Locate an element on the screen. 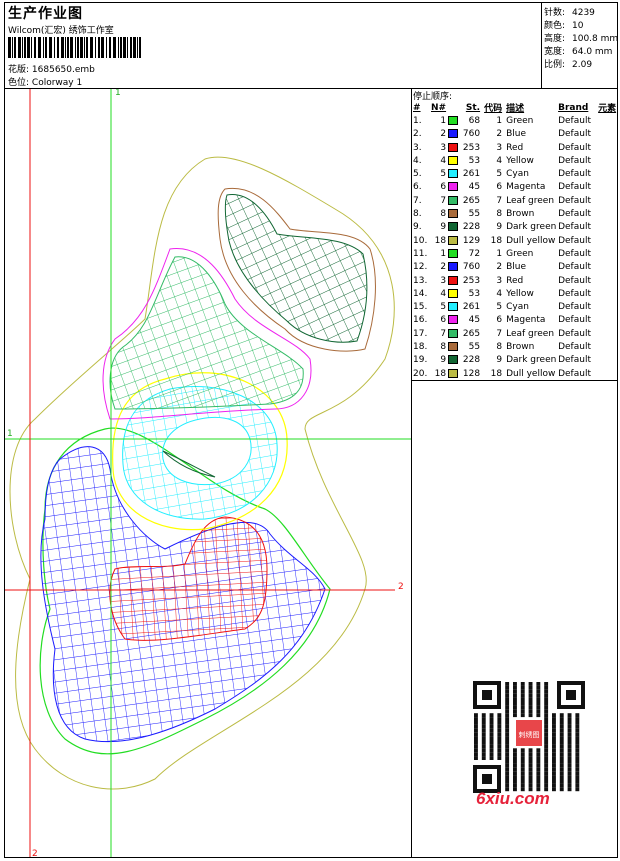 This screenshot has width=620, height=861. table-row: 14. 4 53 4 Yellow Default is located at coordinates (513, 293).